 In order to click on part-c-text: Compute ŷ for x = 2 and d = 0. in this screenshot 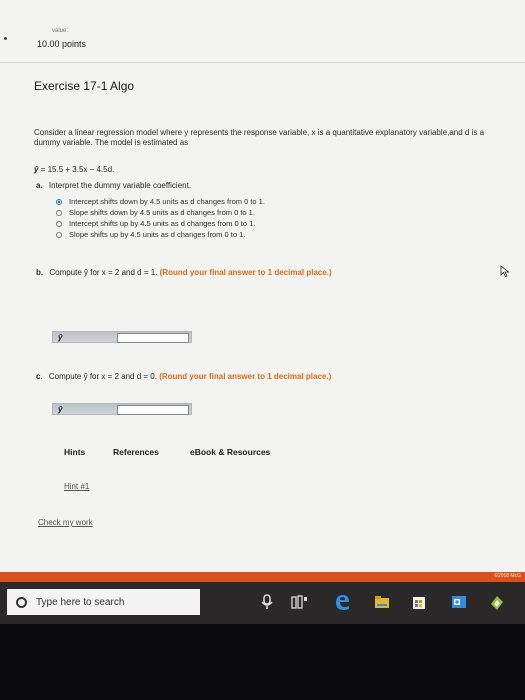, I will do `click(102, 376)`.